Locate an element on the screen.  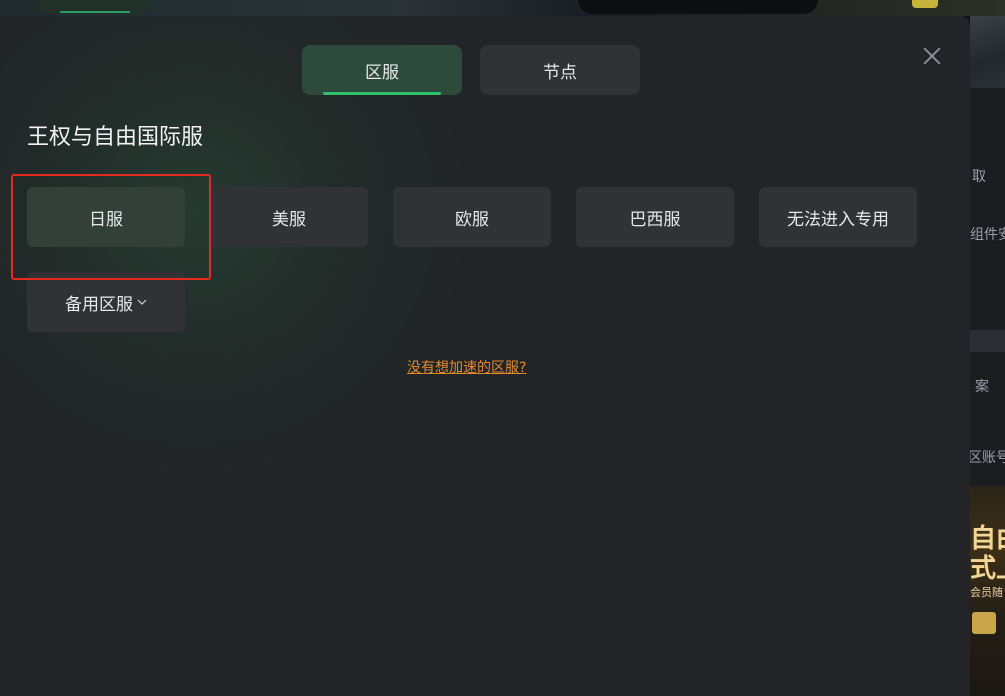
chevron-down-icon is located at coordinates (142, 302).